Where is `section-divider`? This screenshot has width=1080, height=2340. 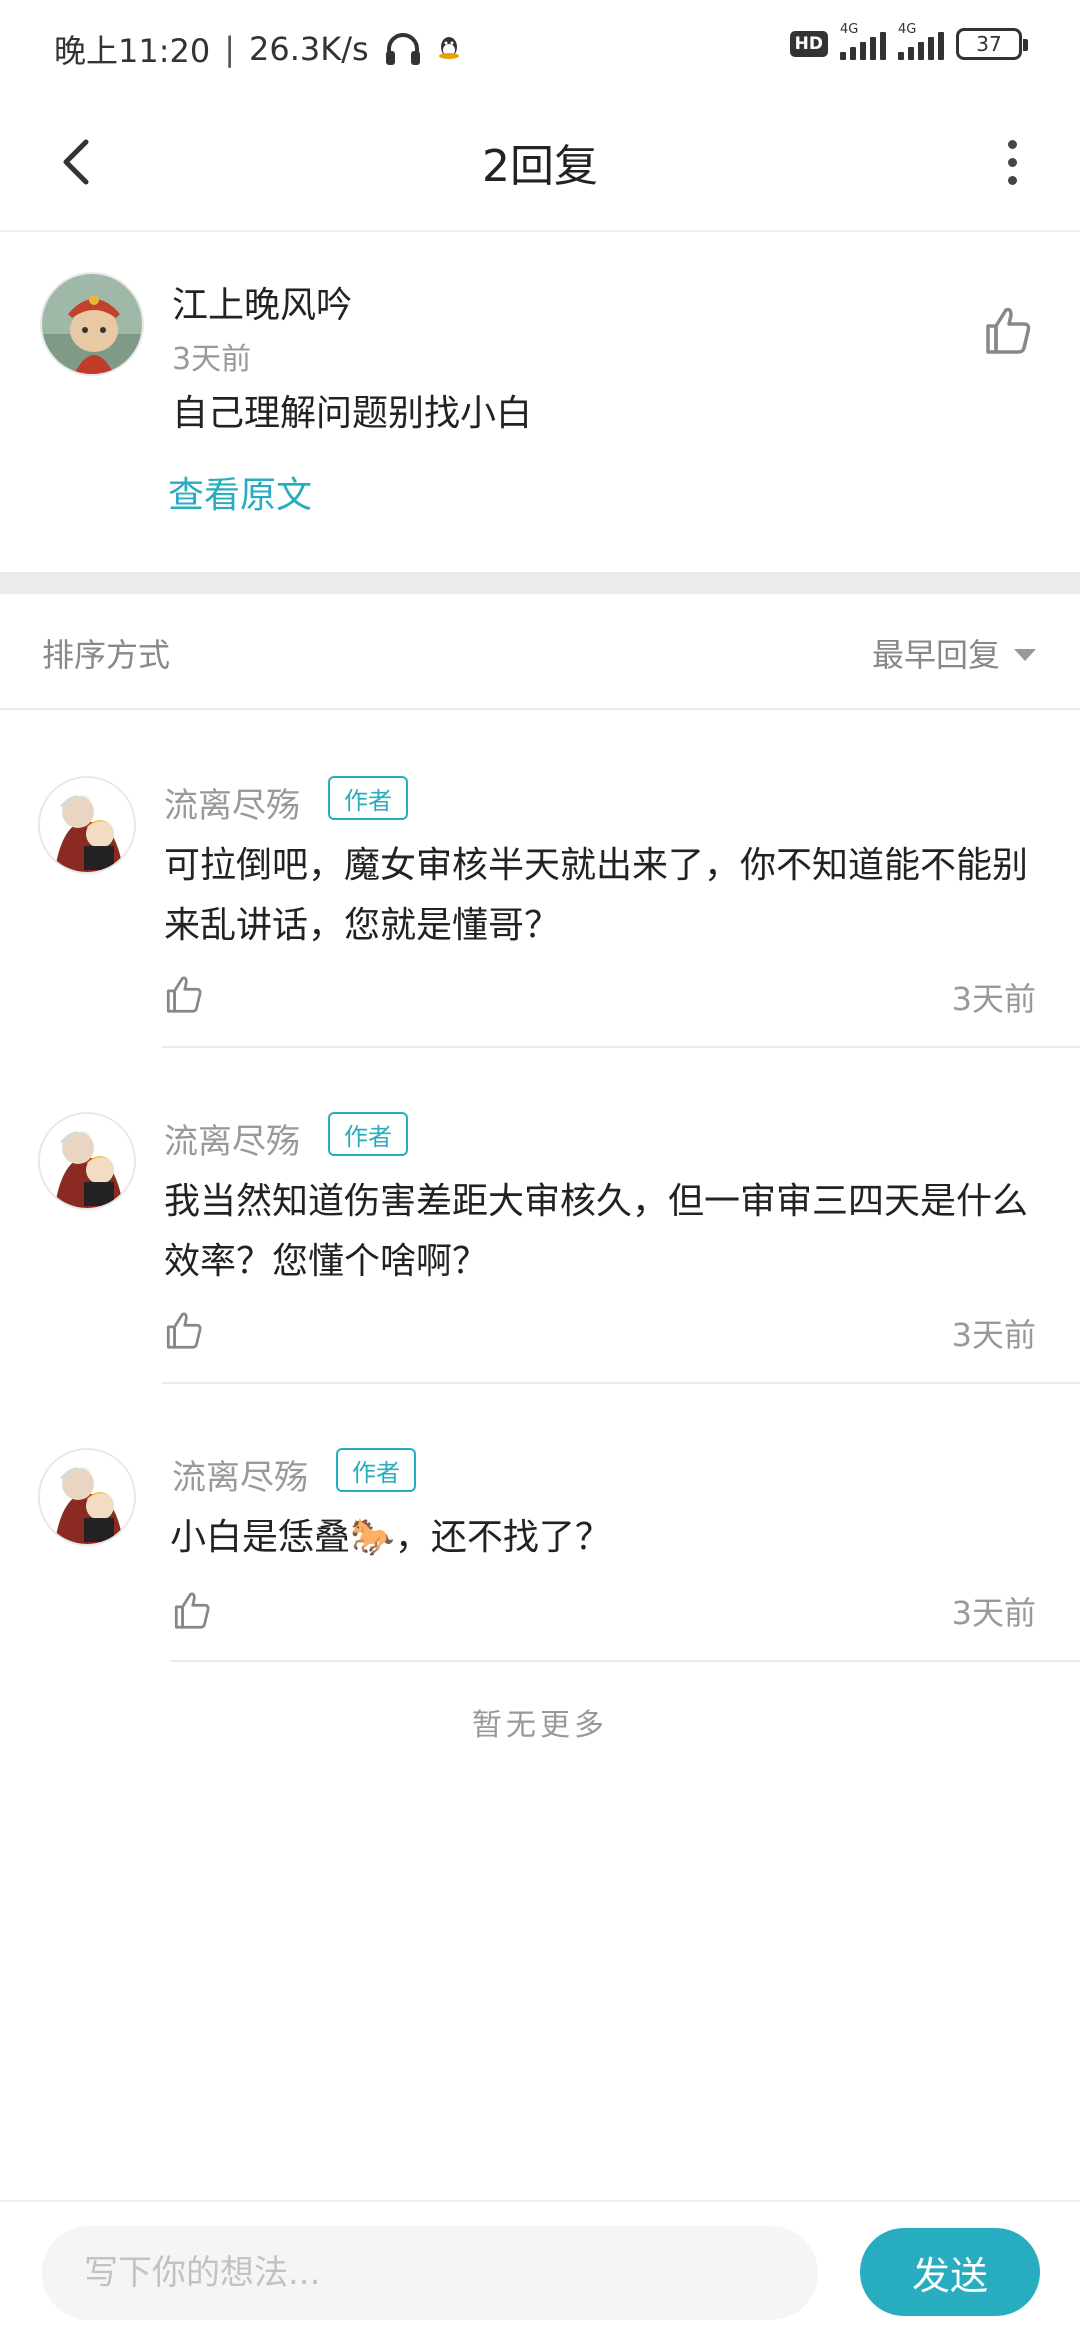
section-divider is located at coordinates (540, 583).